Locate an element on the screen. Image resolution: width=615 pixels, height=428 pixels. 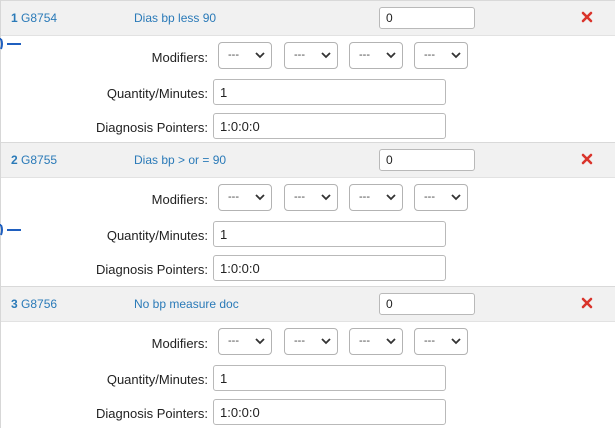
procedure-code-link: 1 G8754 is located at coordinates (34, 18).